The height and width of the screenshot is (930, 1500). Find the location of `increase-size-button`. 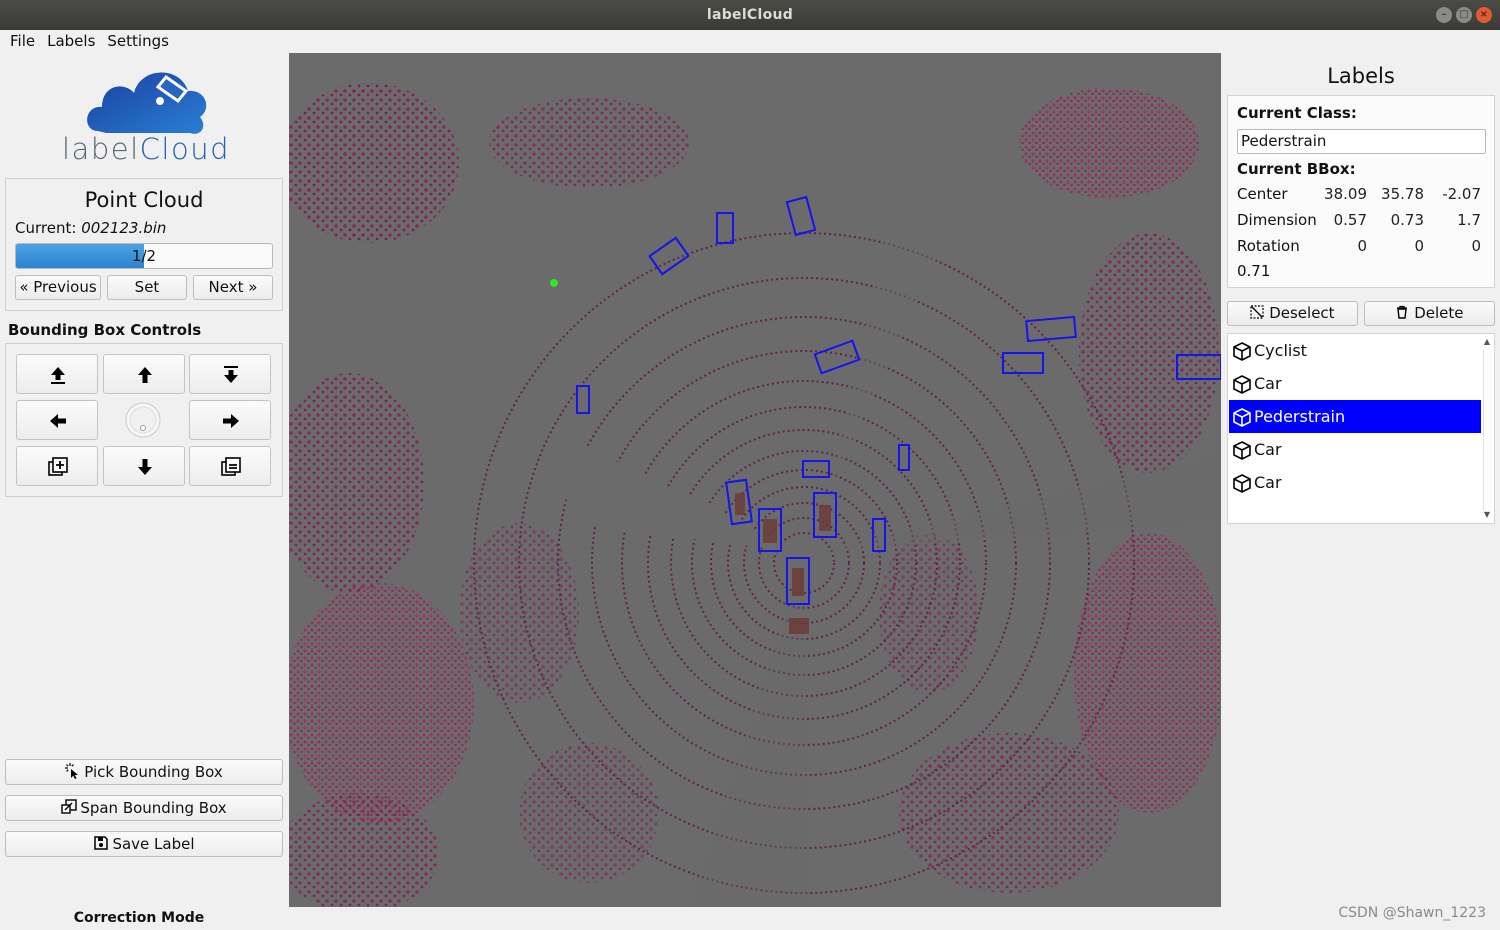

increase-size-button is located at coordinates (57, 466).